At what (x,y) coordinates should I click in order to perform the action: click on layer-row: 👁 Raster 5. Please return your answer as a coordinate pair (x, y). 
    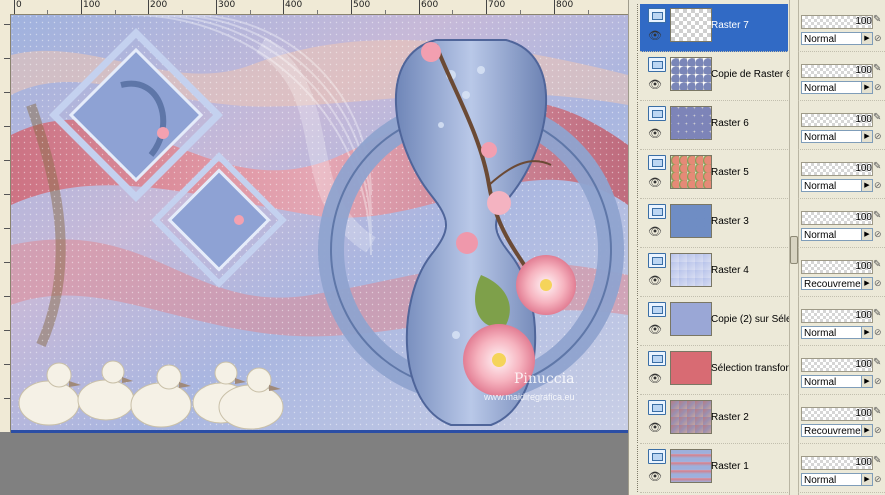
    Looking at the image, I should click on (713, 175).